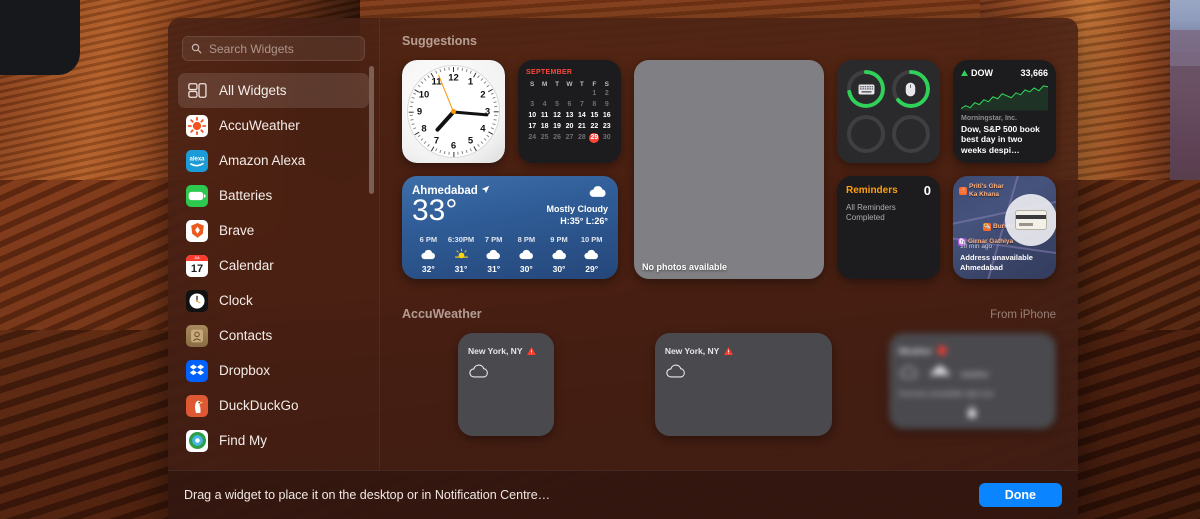 This screenshot has height=519, width=1200. I want to click on accuweather-icon, so click(197, 125).